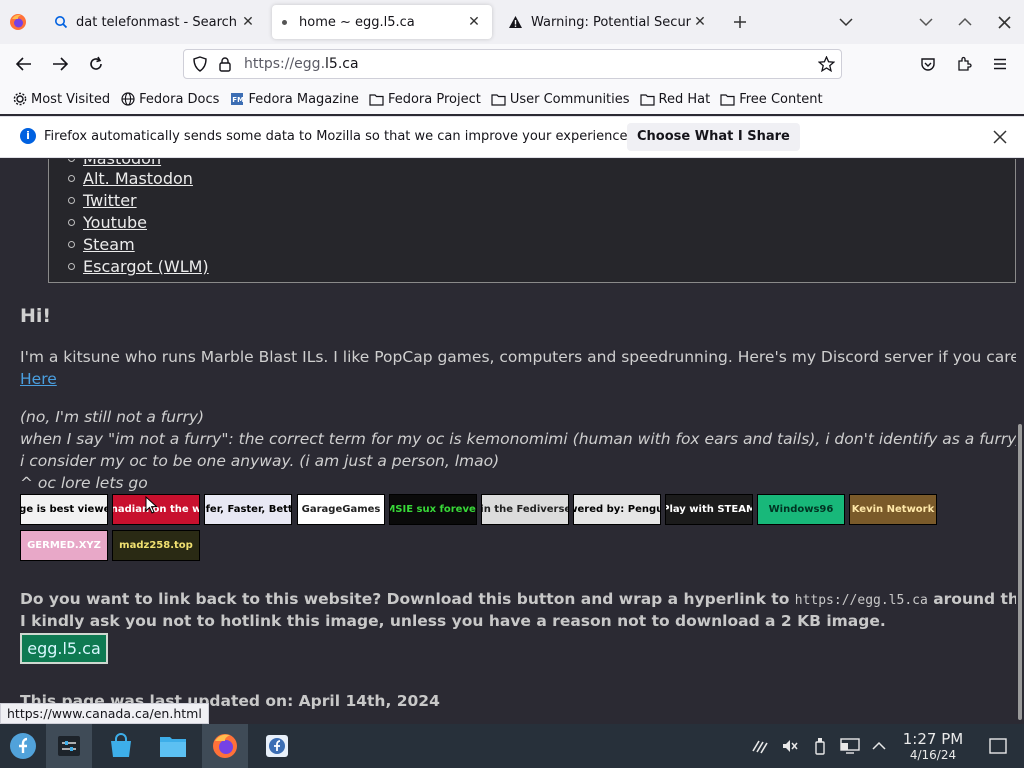 The height and width of the screenshot is (768, 1024). What do you see at coordinates (709, 509) in the screenshot?
I see `badge-steam: Play with STEAM` at bounding box center [709, 509].